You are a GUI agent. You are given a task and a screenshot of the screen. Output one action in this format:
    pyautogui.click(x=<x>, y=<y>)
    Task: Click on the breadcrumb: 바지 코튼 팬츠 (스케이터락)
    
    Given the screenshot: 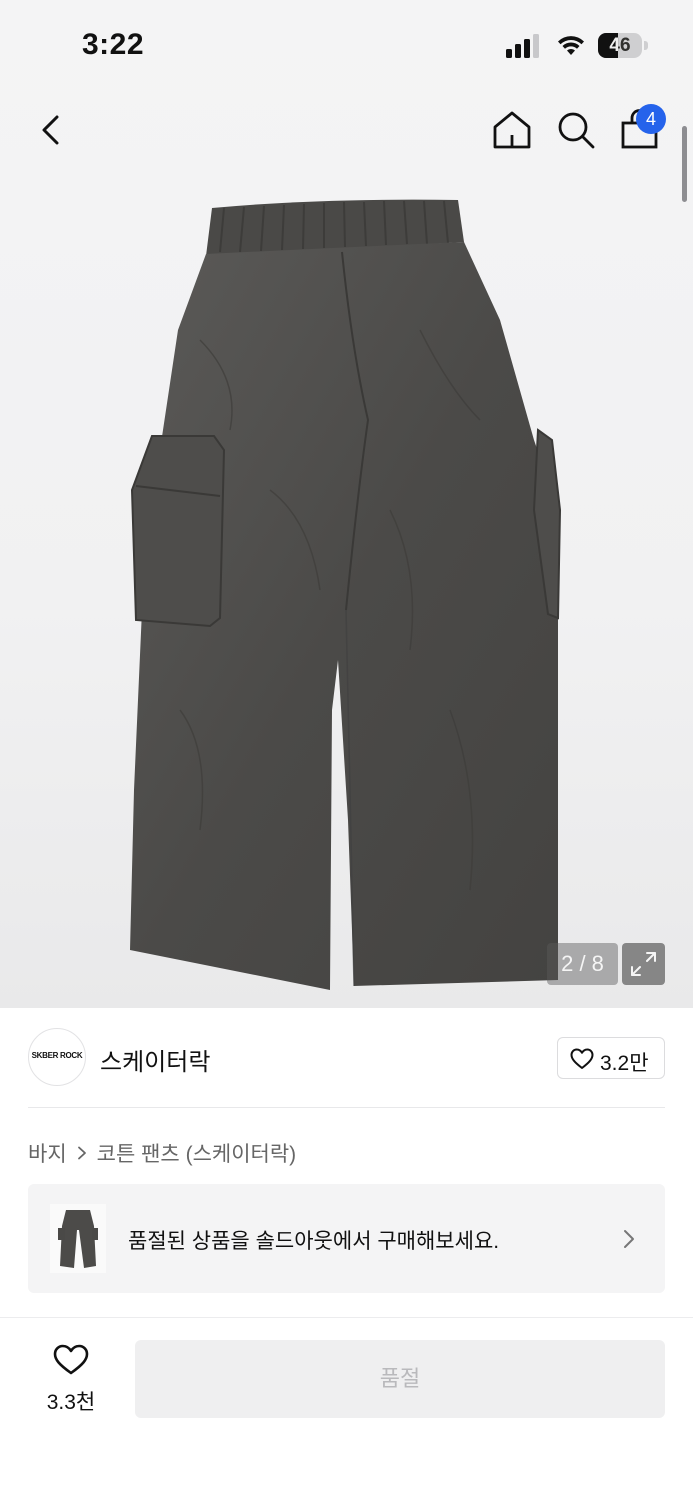 What is the action you would take?
    pyautogui.click(x=162, y=1153)
    